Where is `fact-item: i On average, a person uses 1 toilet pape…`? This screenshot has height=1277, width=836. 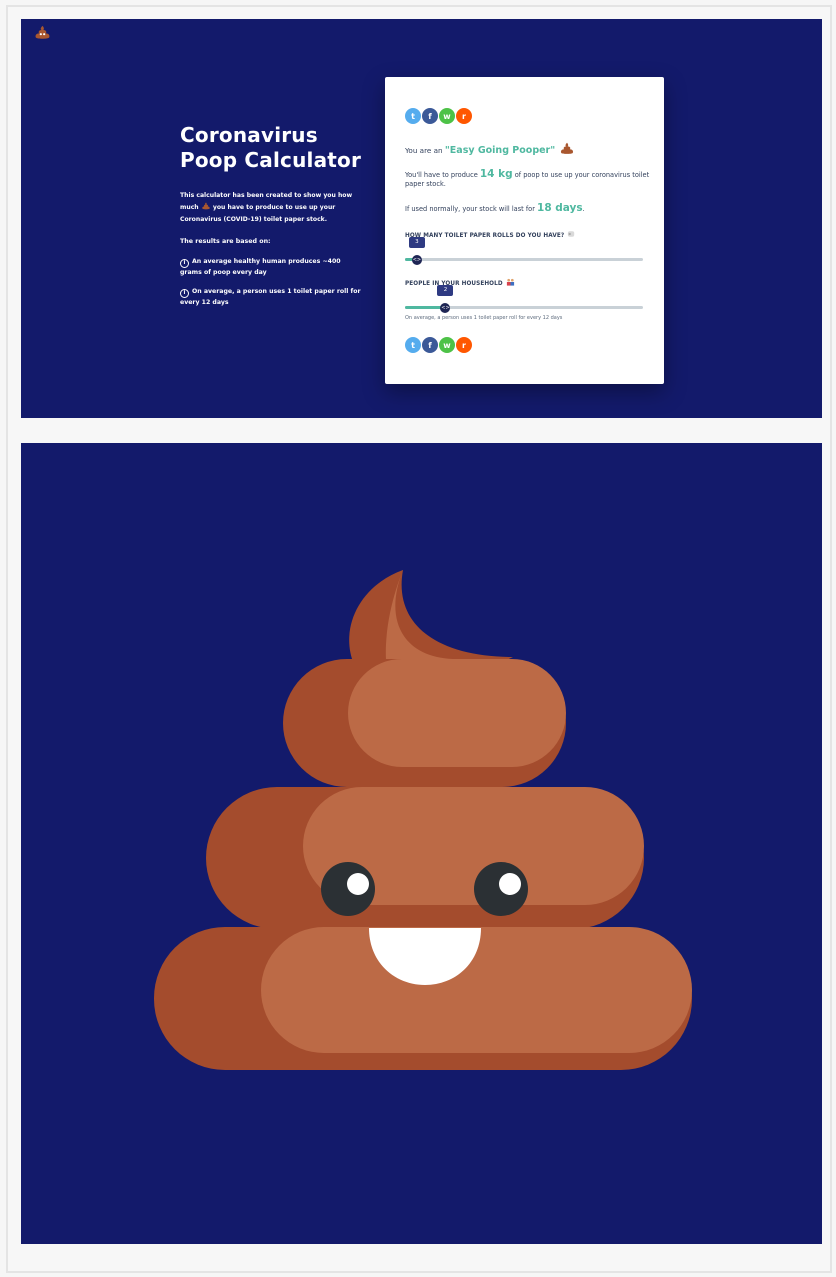
fact-item: i On average, a person uses 1 toilet pape… is located at coordinates (271, 298).